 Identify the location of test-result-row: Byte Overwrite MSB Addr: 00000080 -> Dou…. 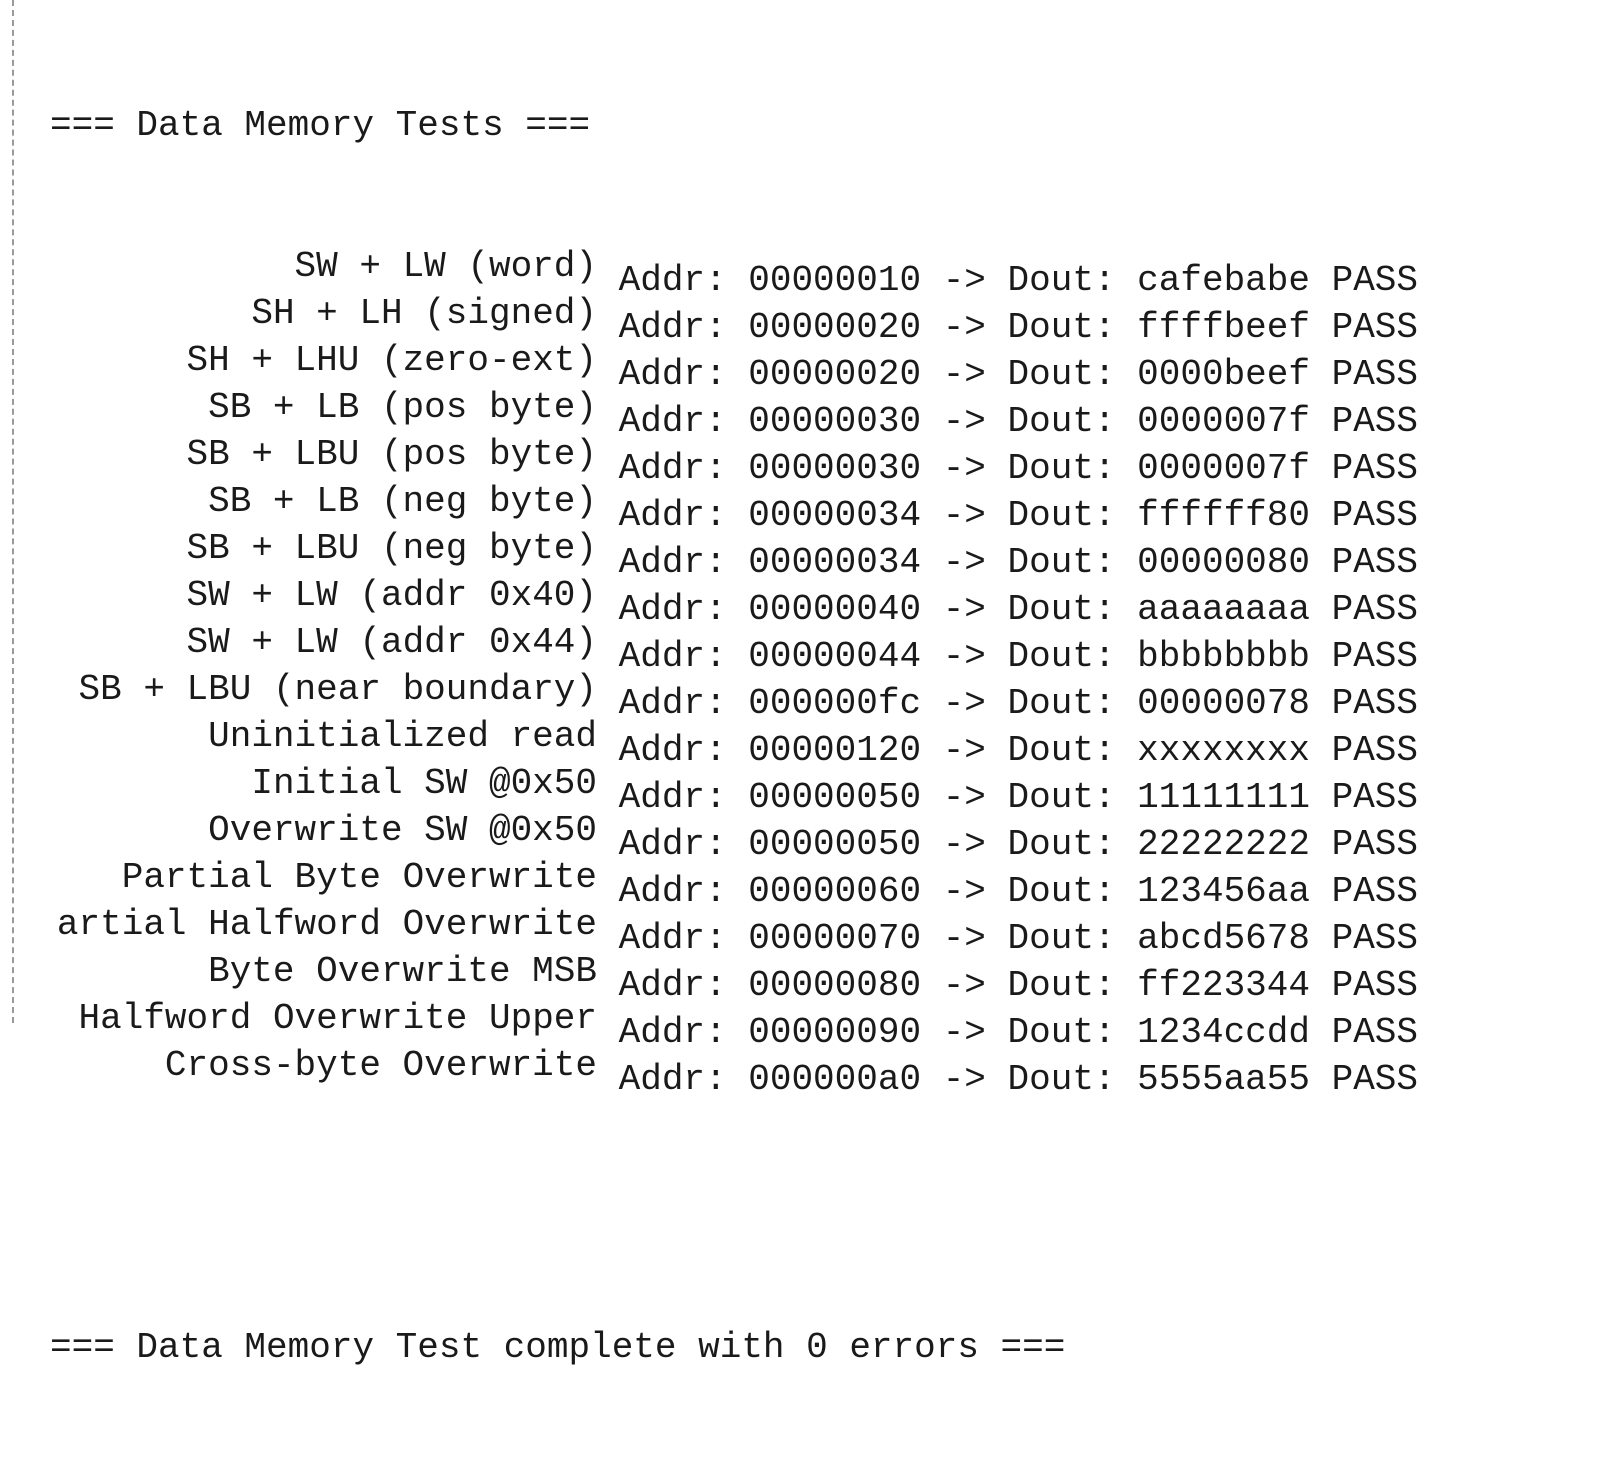
(734, 977).